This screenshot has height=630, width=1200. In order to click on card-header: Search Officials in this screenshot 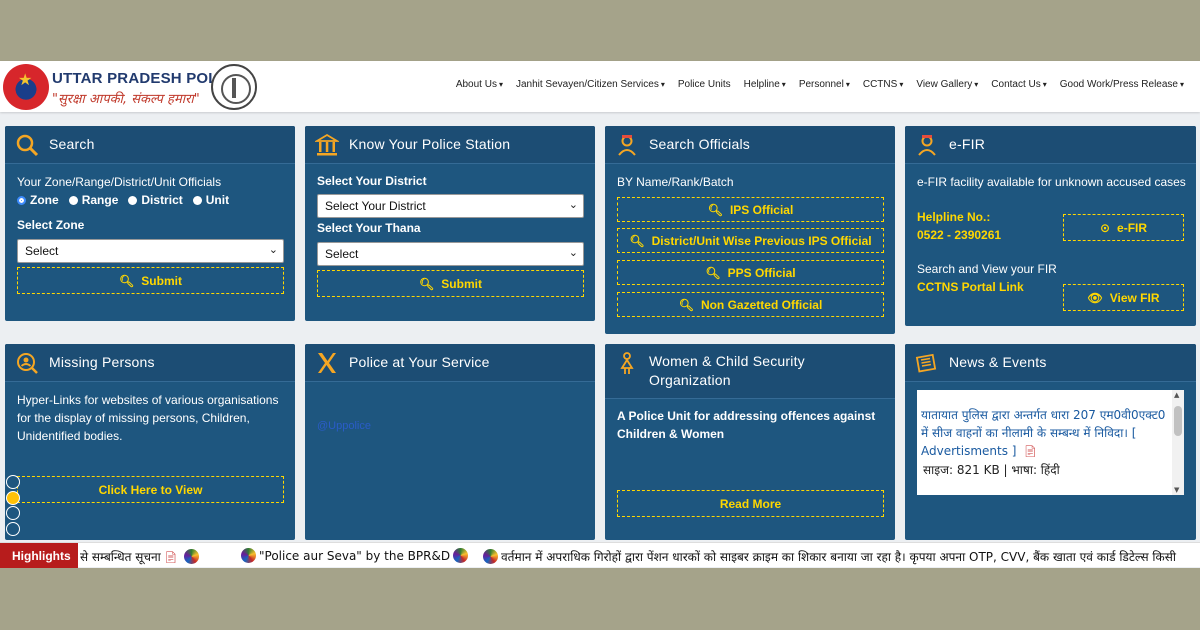, I will do `click(750, 145)`.